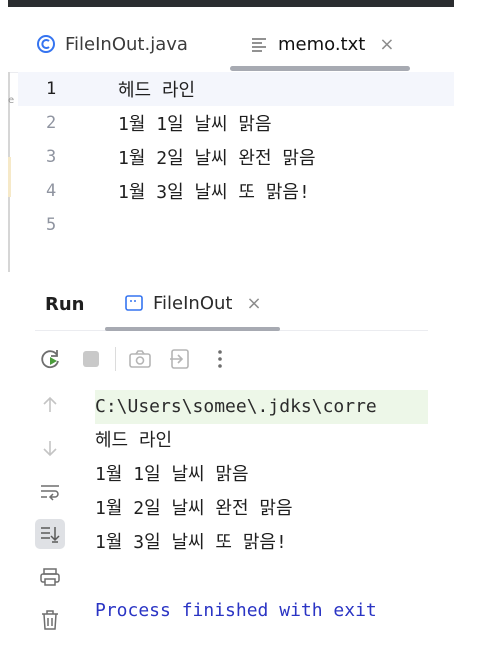  Describe the element at coordinates (65, 304) in the screenshot. I see `run-title: Run` at that location.